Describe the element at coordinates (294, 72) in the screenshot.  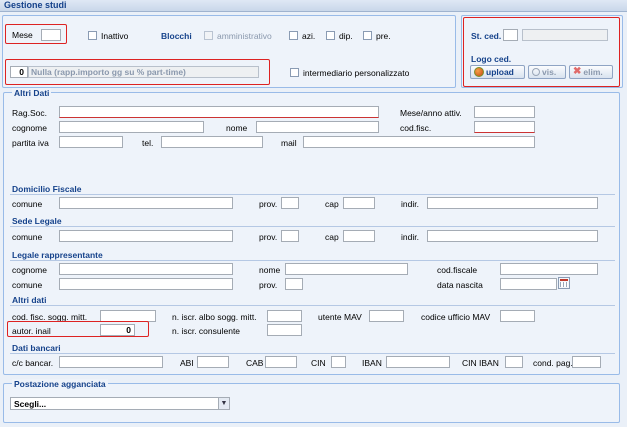
I see `intermediario-checkbox` at that location.